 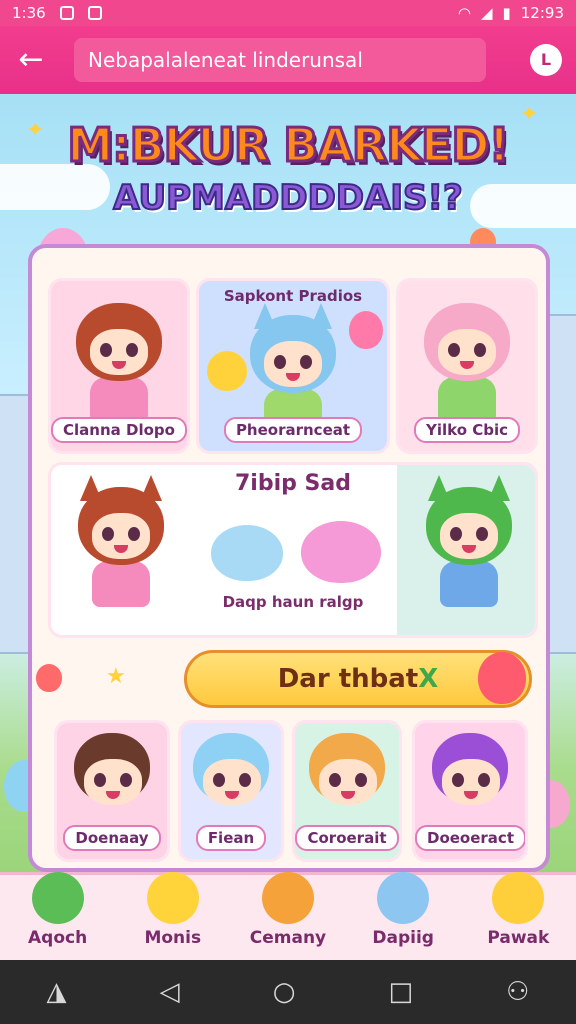 I want to click on nav-item-pawak: Pawak, so click(x=518, y=910).